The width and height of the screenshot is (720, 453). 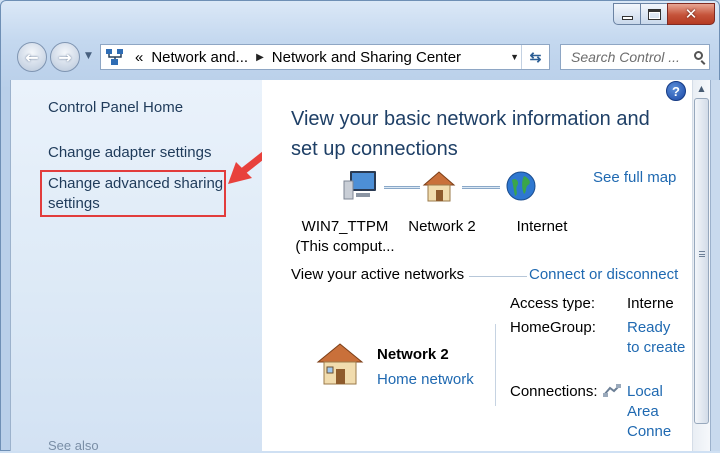 I want to click on vertical-divider, so click(x=495, y=365).